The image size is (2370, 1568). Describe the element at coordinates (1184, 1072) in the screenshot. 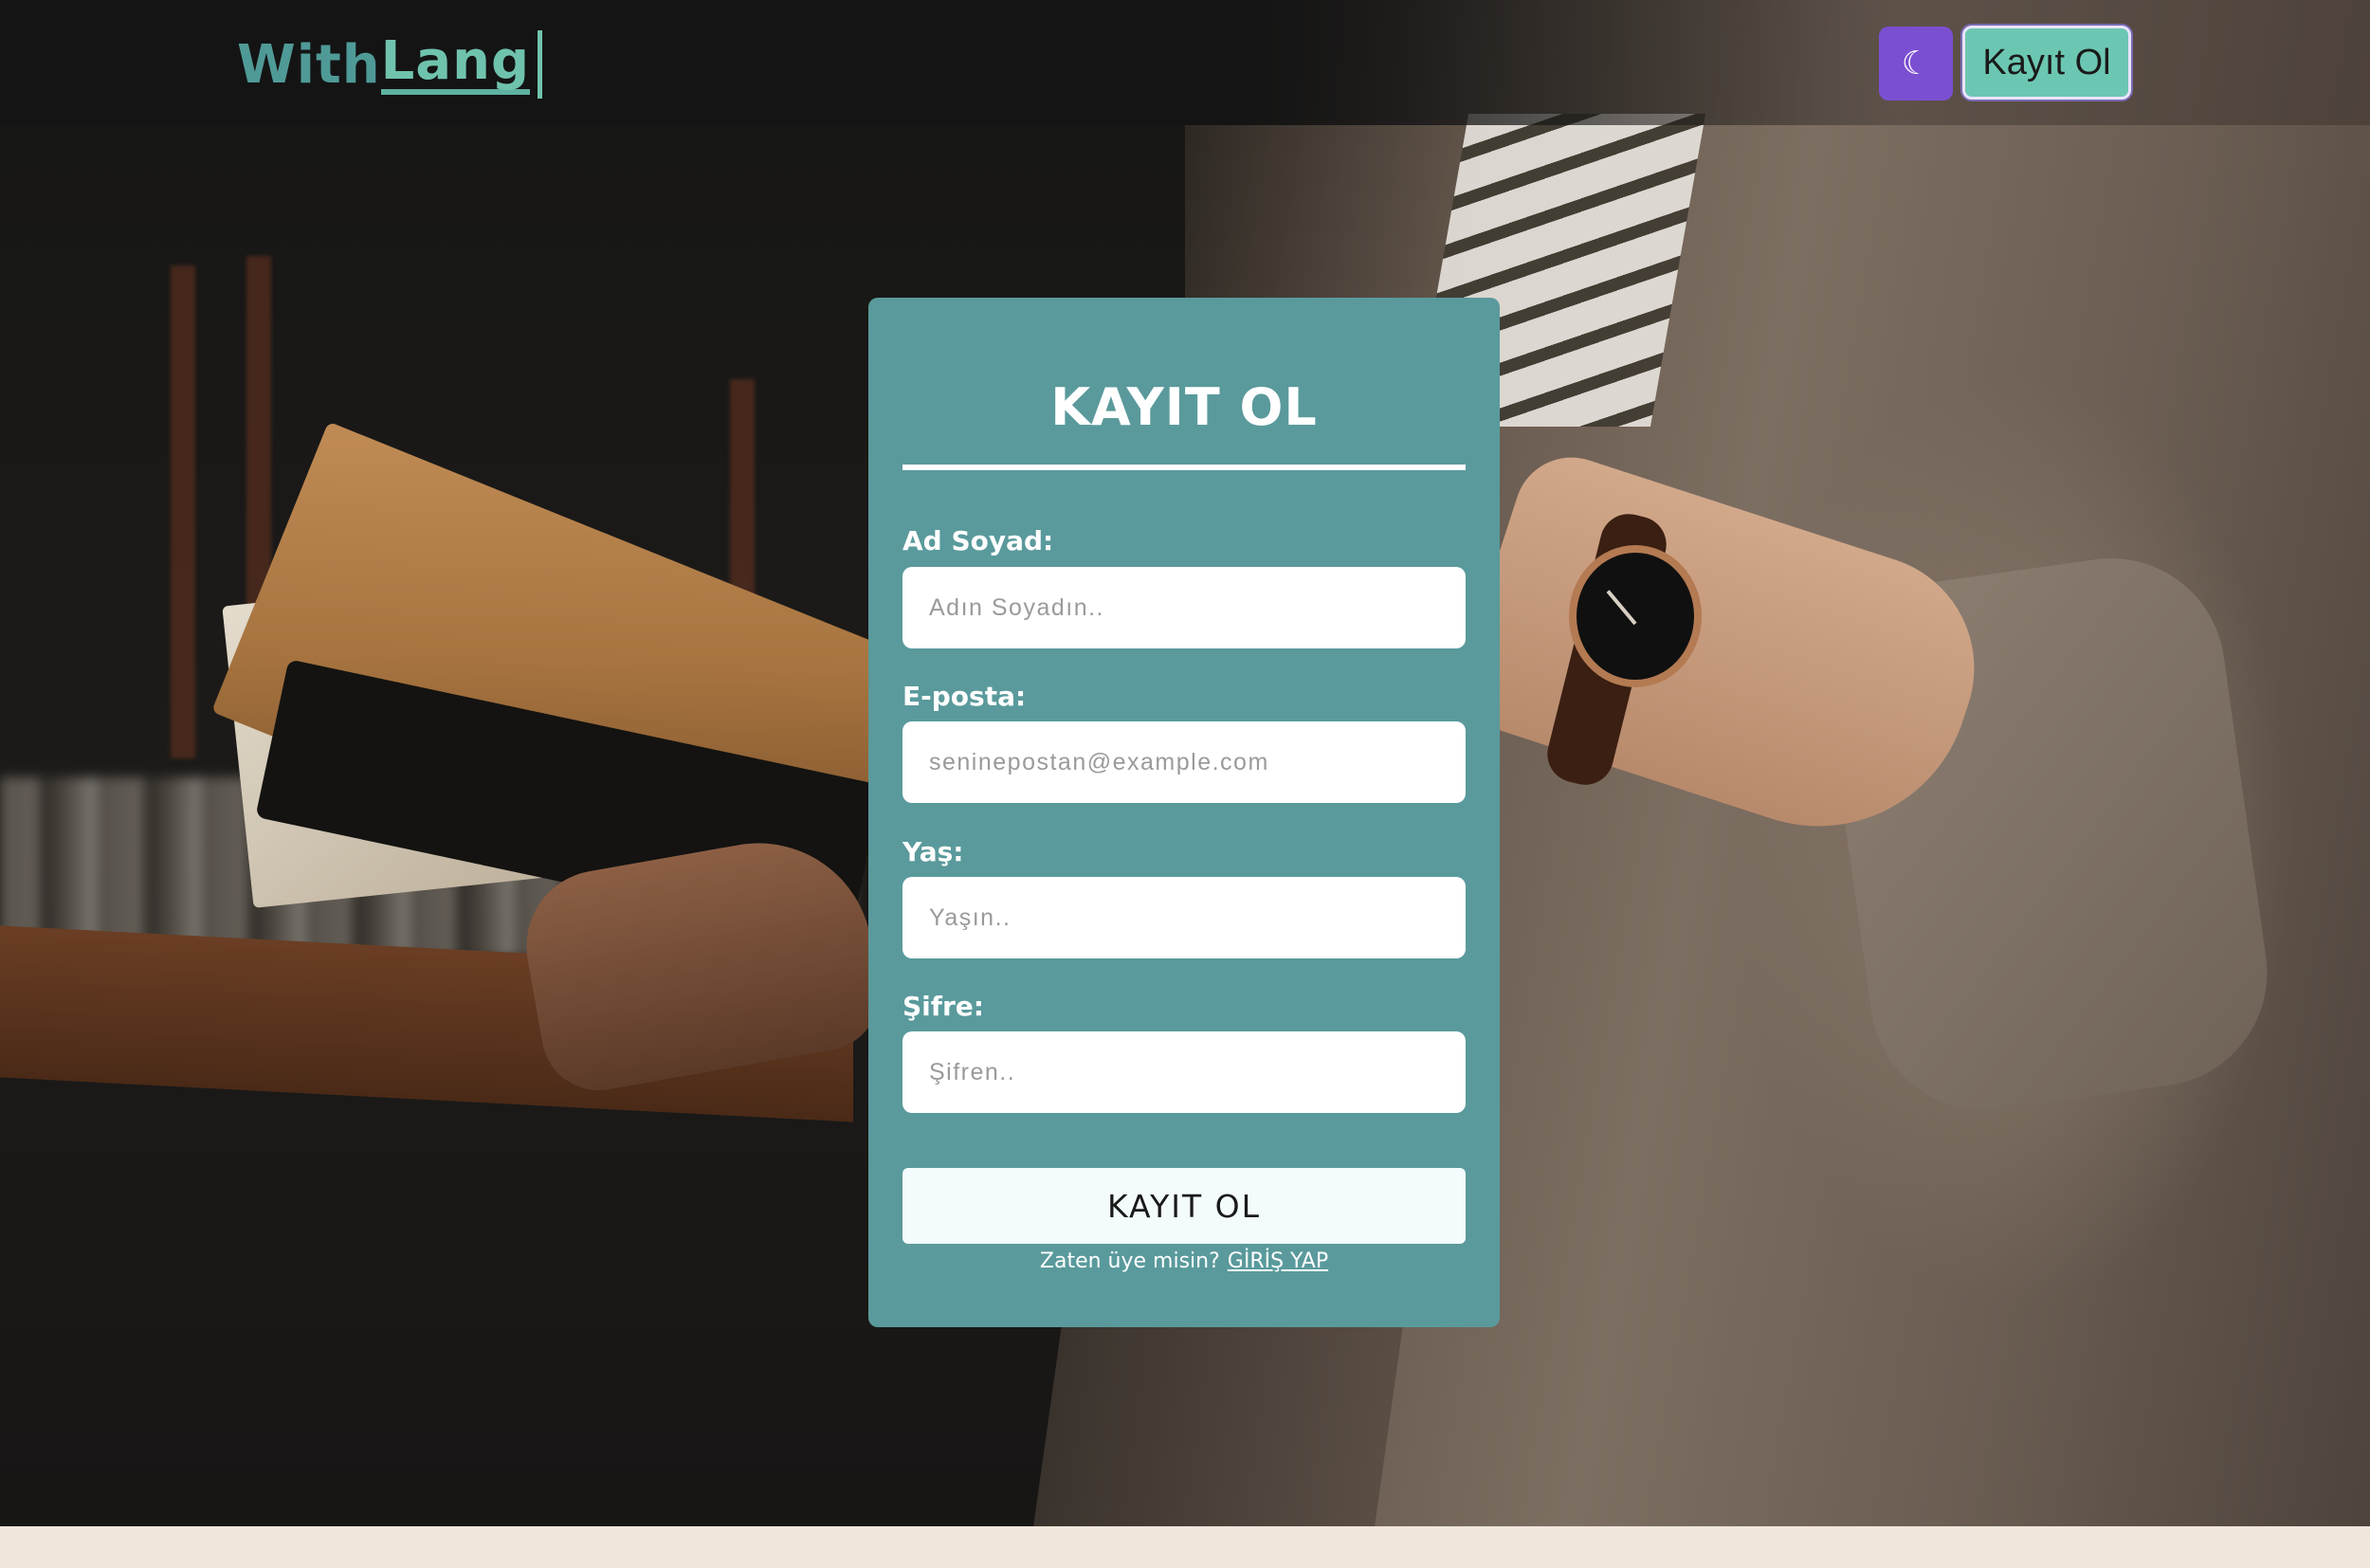

I see `password-input` at that location.